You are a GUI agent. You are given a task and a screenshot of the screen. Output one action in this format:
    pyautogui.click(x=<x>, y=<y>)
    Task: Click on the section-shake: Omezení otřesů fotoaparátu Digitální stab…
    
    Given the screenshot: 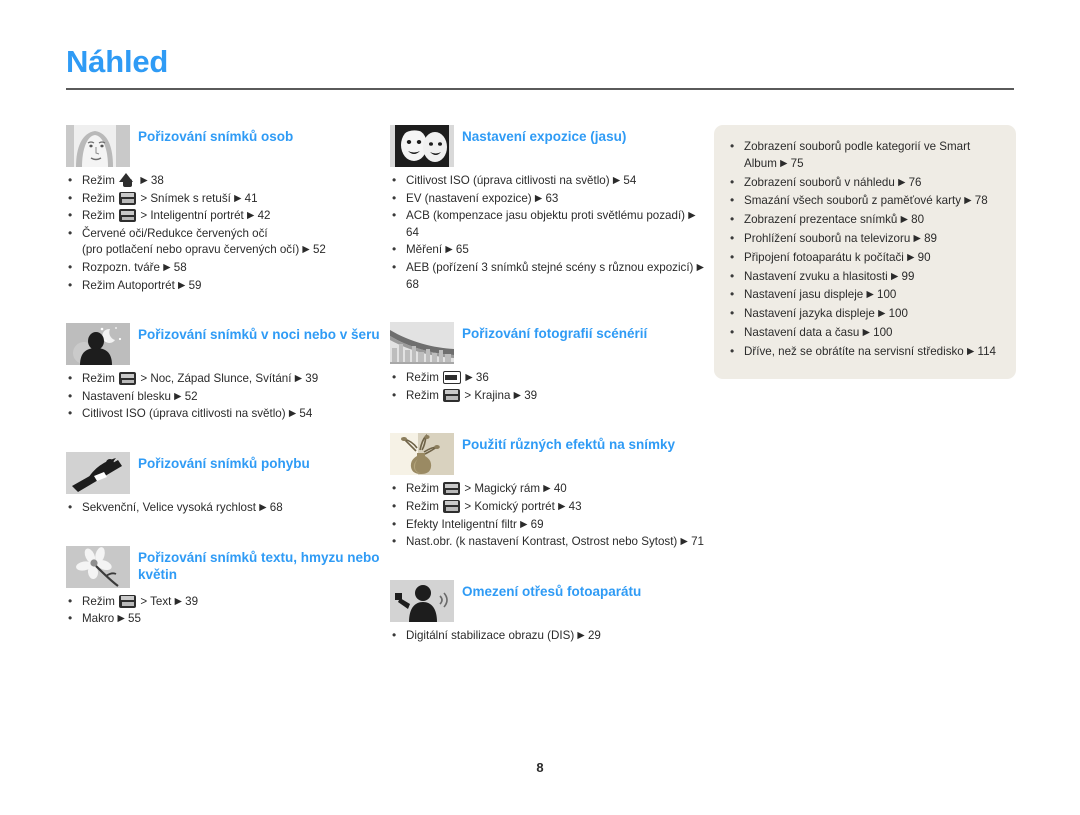 What is the action you would take?
    pyautogui.click(x=549, y=626)
    